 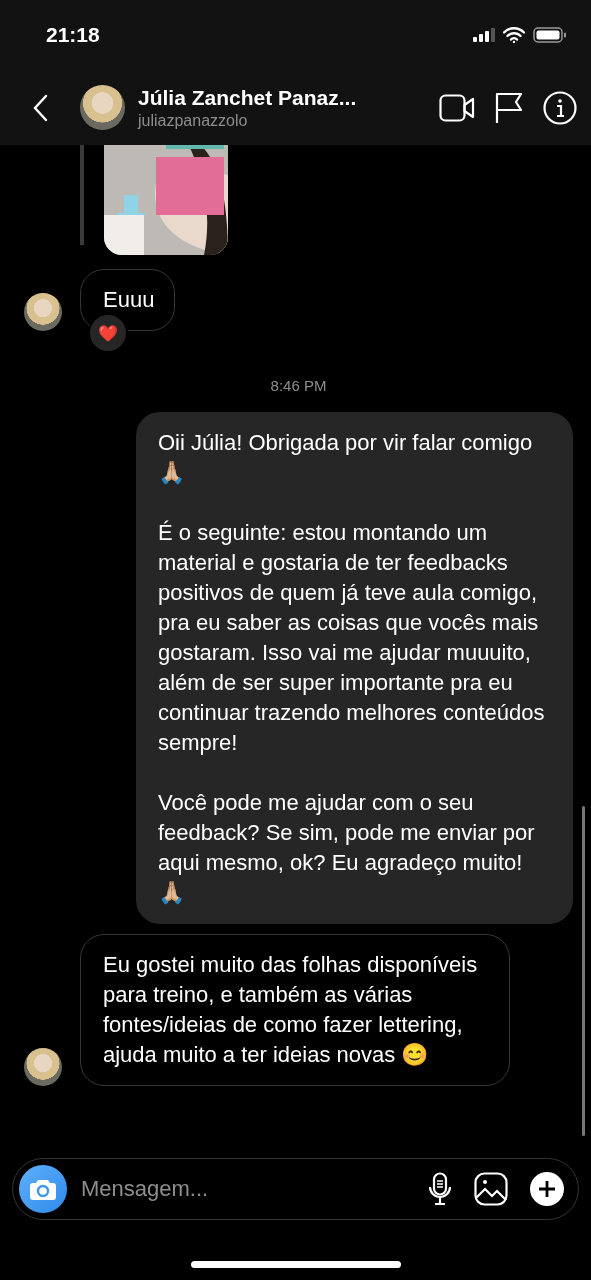 I want to click on video-call-icon, so click(x=457, y=107).